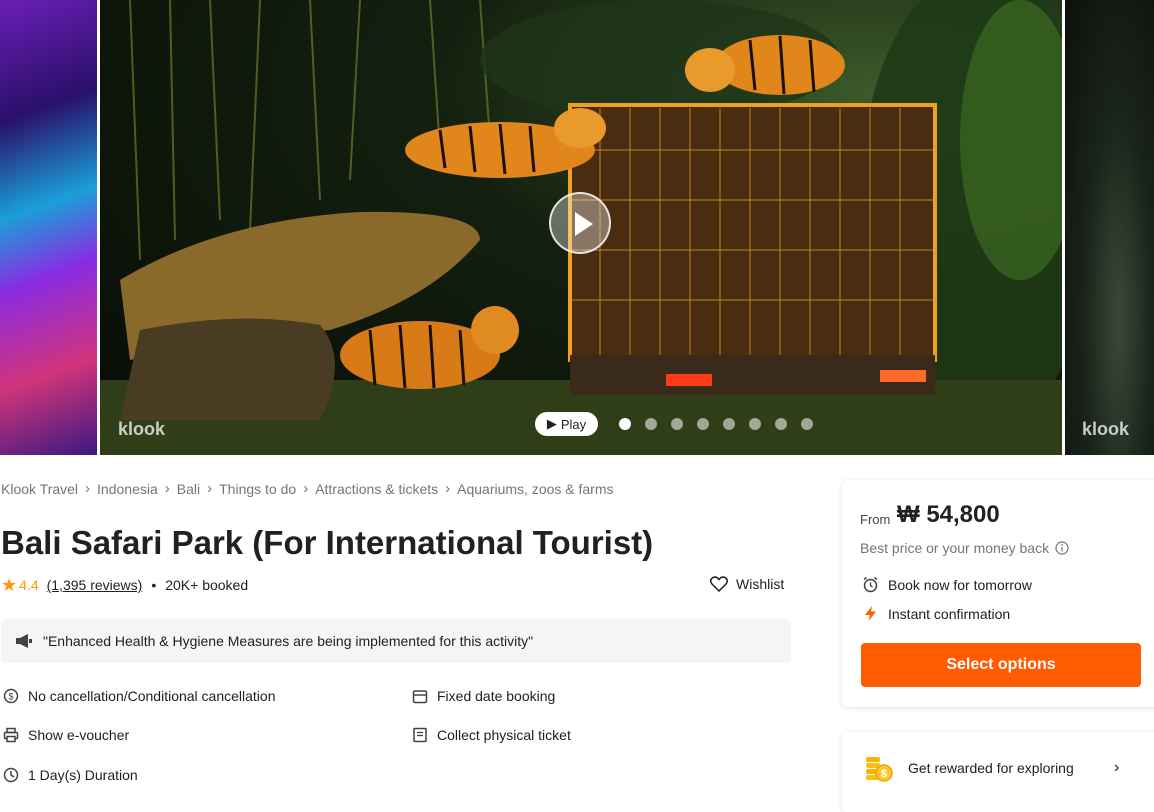  Describe the element at coordinates (870, 613) in the screenshot. I see `lightning-icon` at that location.